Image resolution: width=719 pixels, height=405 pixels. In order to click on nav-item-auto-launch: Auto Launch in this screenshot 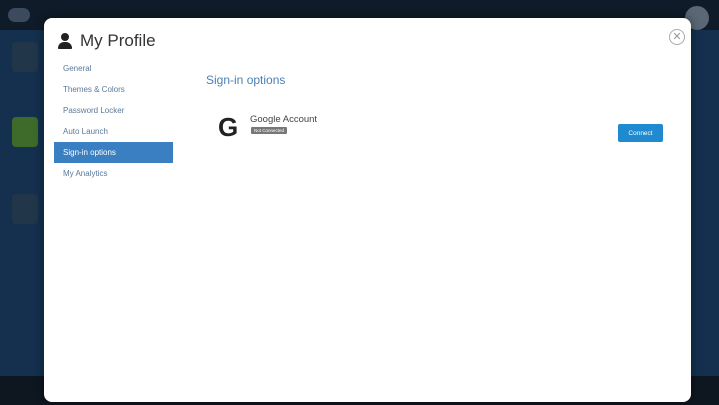, I will do `click(113, 131)`.